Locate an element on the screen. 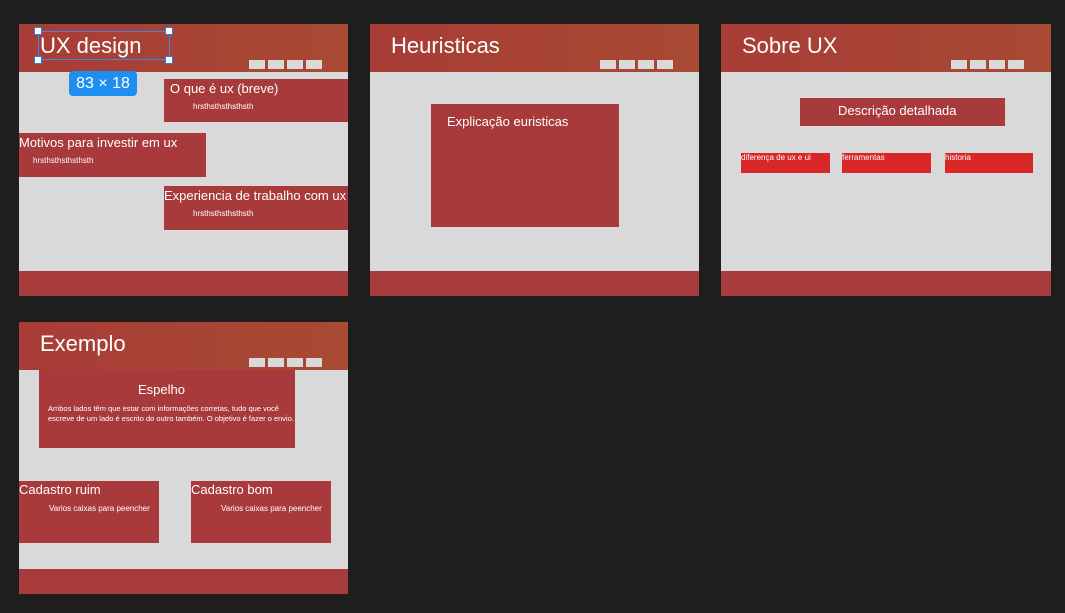  card-heading: Cadastro bom is located at coordinates (232, 489).